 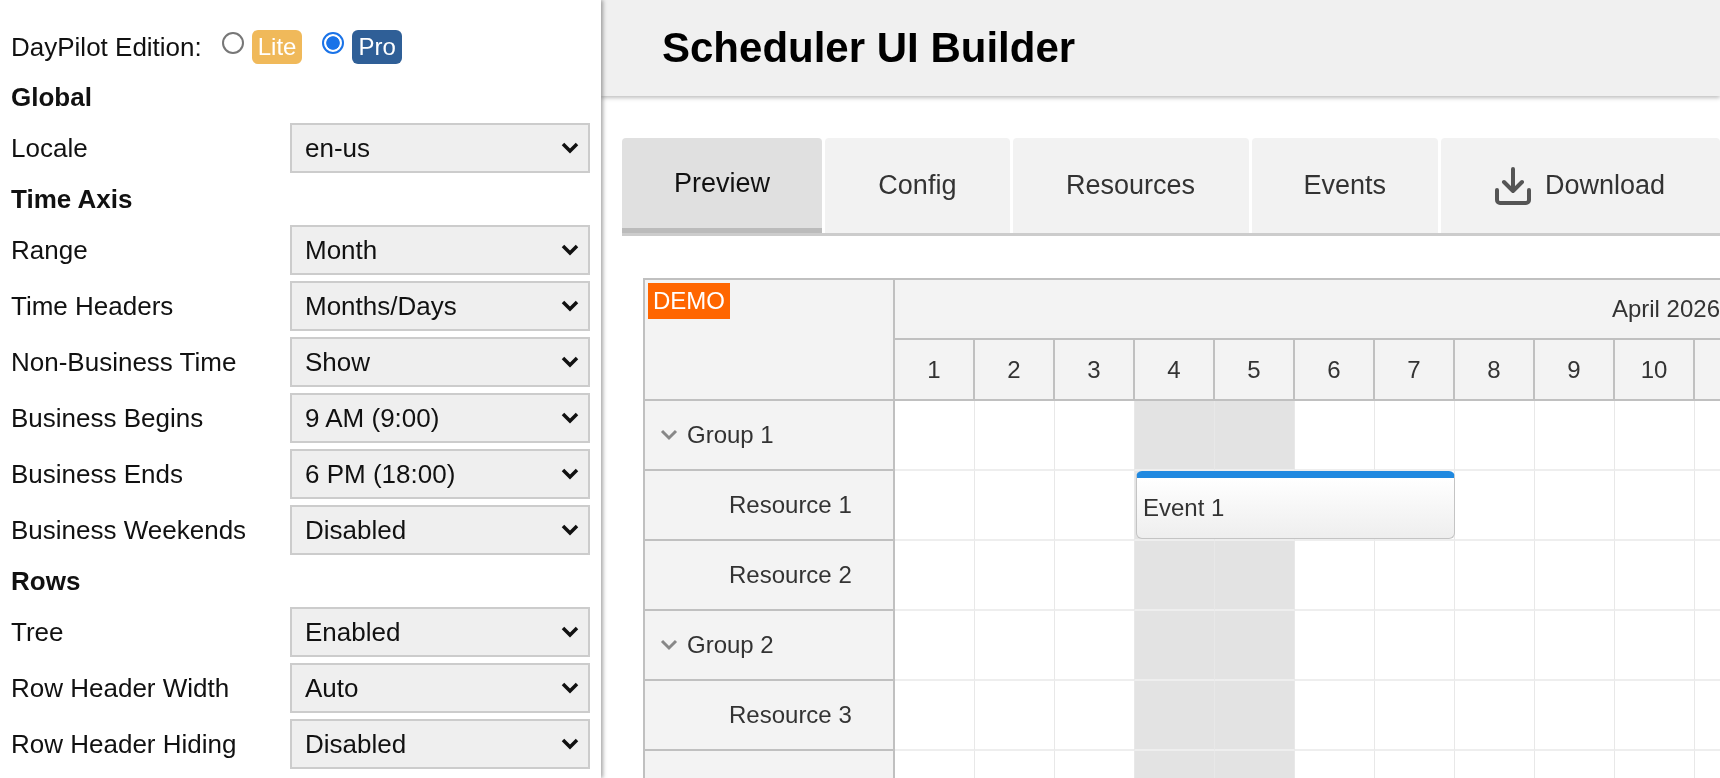 What do you see at coordinates (770, 716) in the screenshot?
I see `row-header: Resource 3` at bounding box center [770, 716].